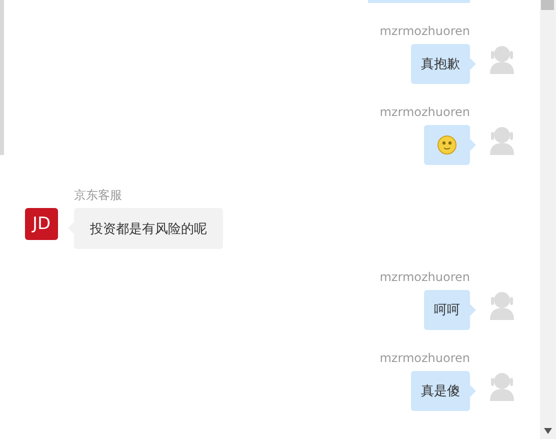 The height and width of the screenshot is (439, 560). Describe the element at coordinates (41, 224) in the screenshot. I see `avatar: JD` at that location.